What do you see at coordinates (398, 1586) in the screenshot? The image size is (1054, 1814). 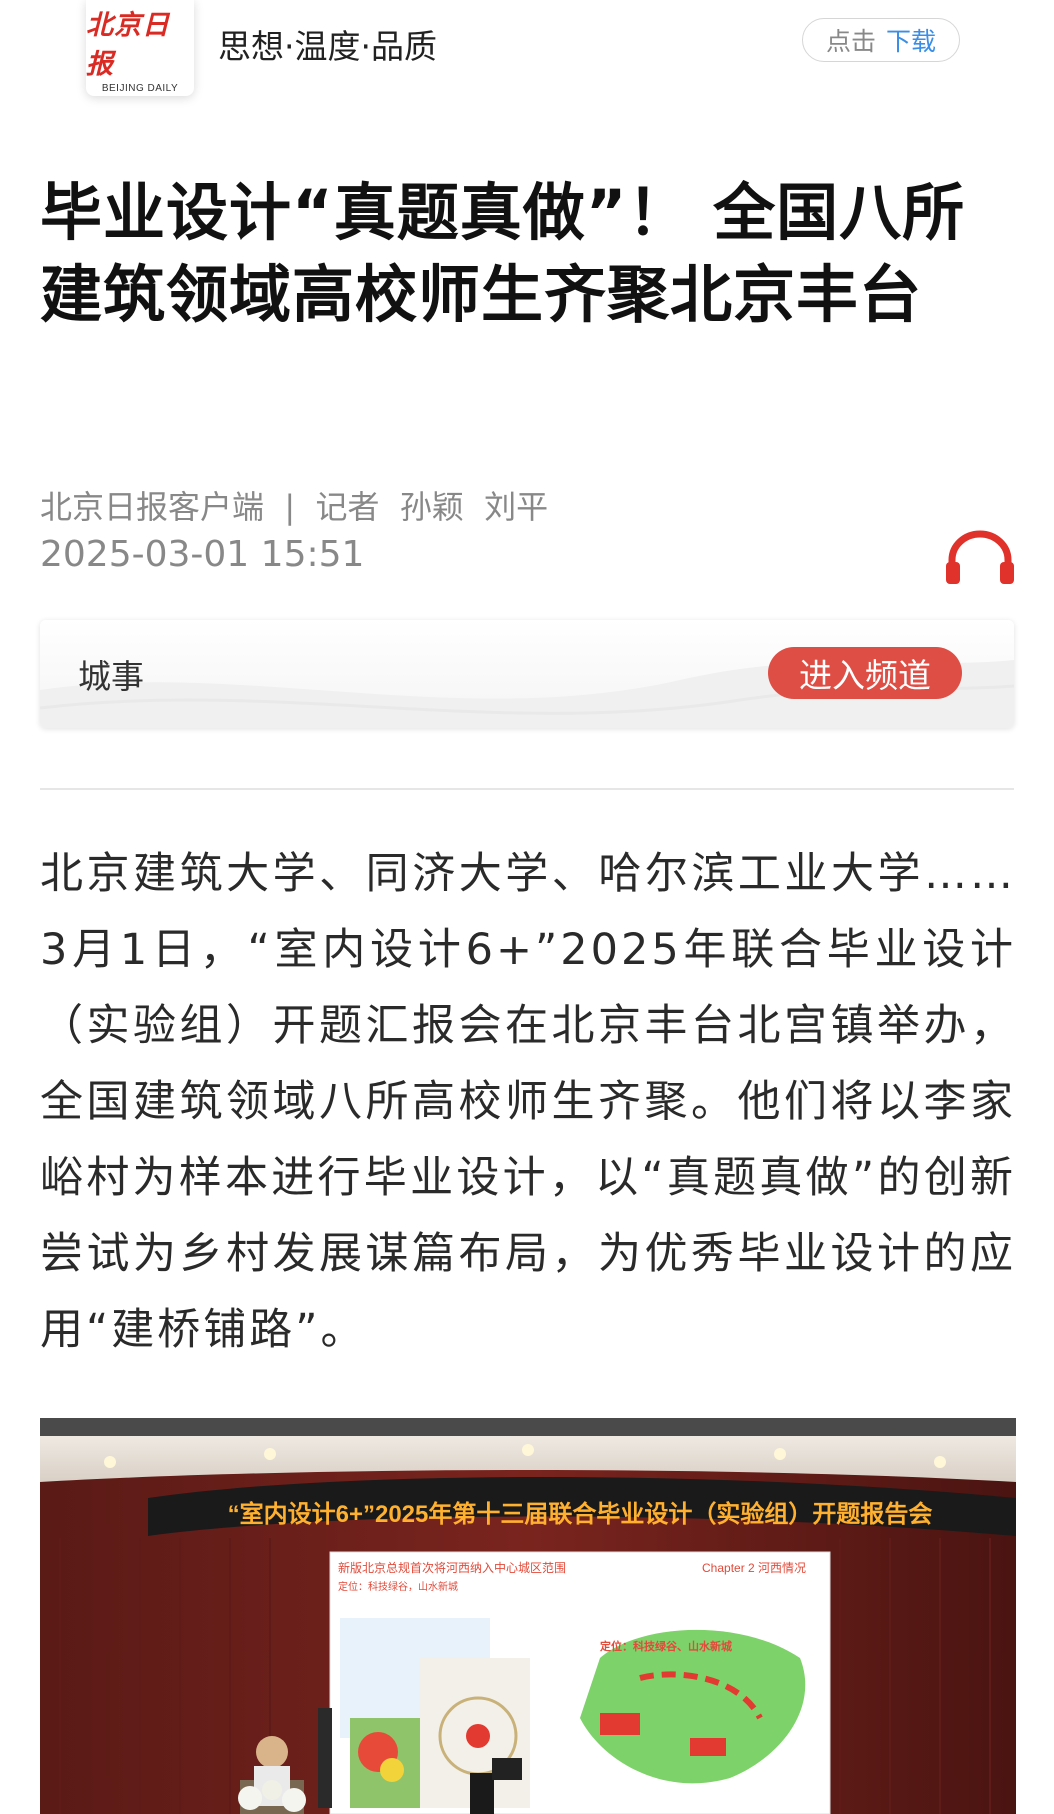 I see `slide-position: 定位：科技绿谷，山水新城` at bounding box center [398, 1586].